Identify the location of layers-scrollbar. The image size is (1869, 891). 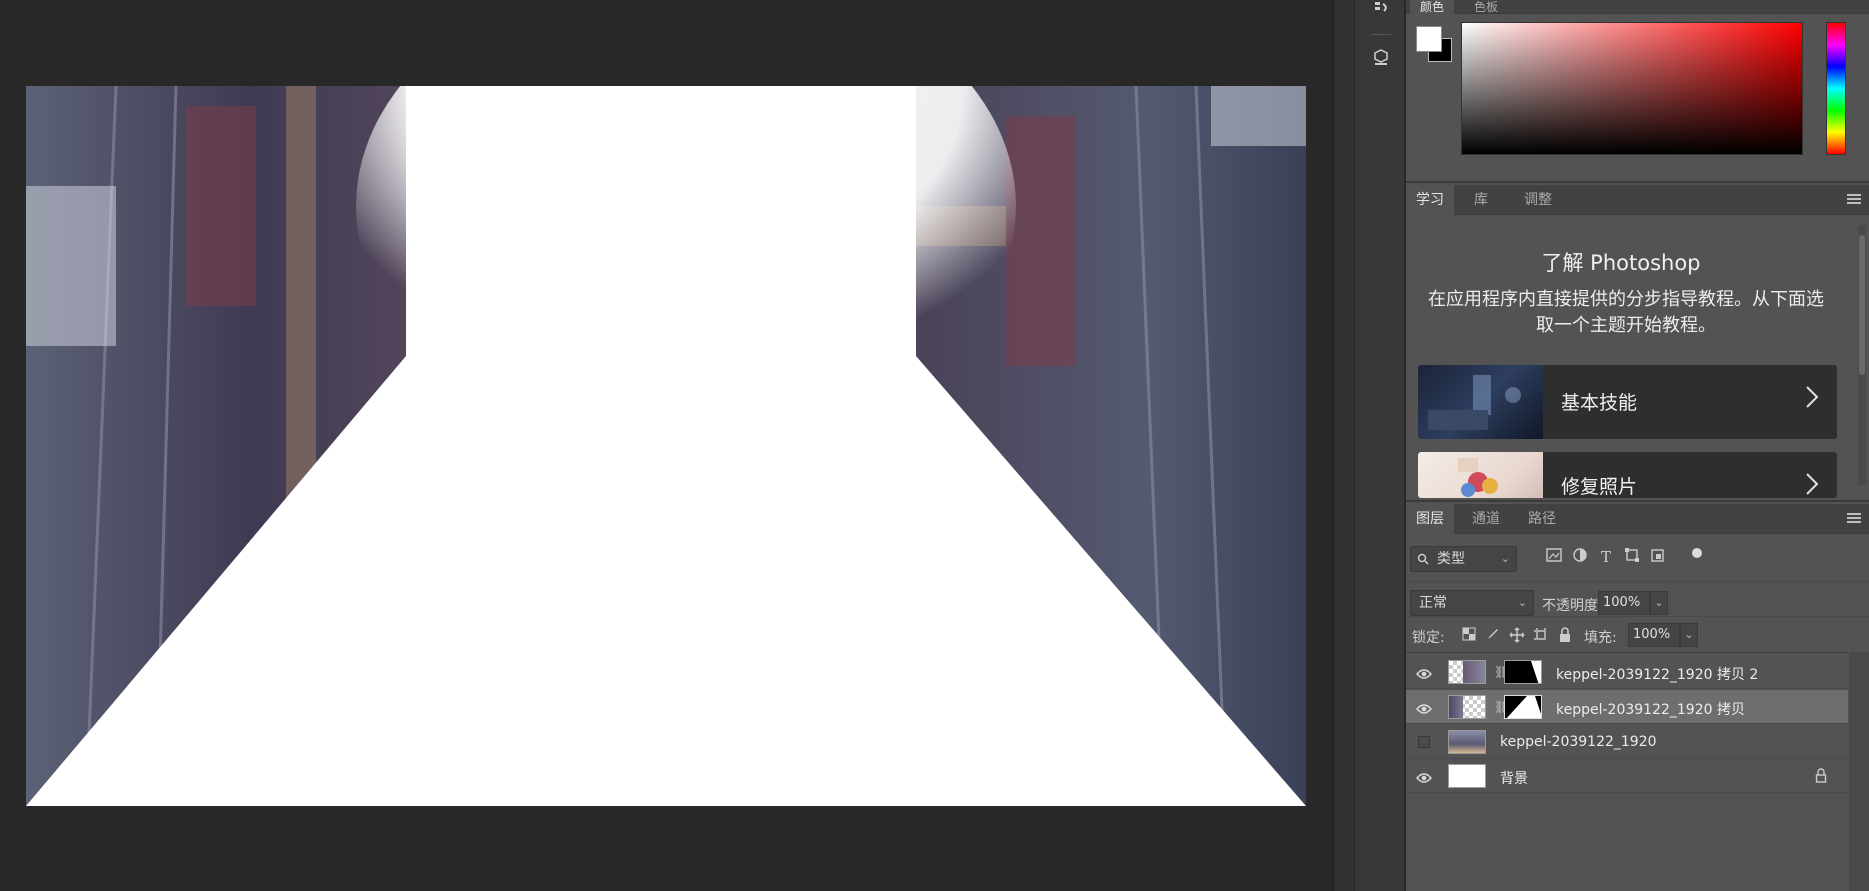
(1859, 771).